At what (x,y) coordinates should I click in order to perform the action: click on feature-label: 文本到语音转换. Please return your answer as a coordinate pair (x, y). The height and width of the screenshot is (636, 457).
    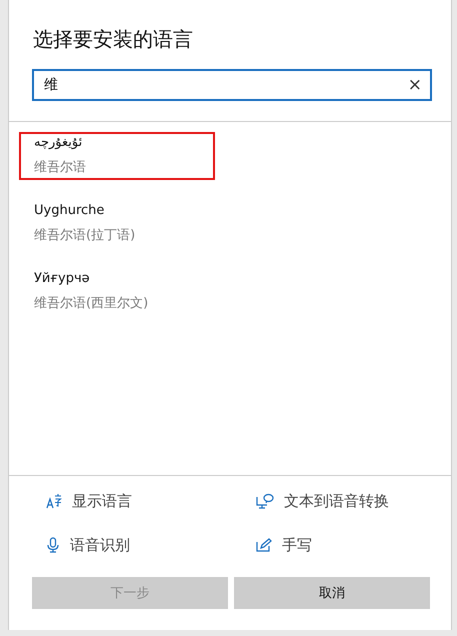
    Looking at the image, I should click on (336, 501).